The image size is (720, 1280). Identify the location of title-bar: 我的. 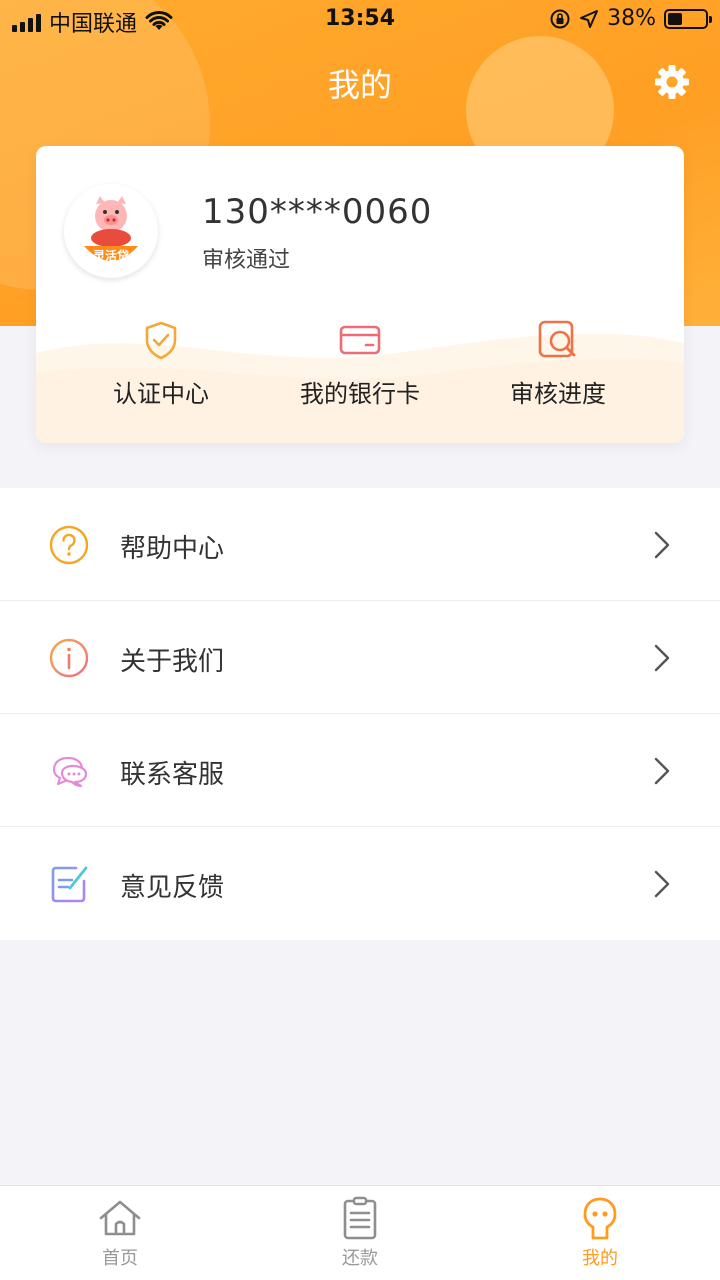
(360, 82).